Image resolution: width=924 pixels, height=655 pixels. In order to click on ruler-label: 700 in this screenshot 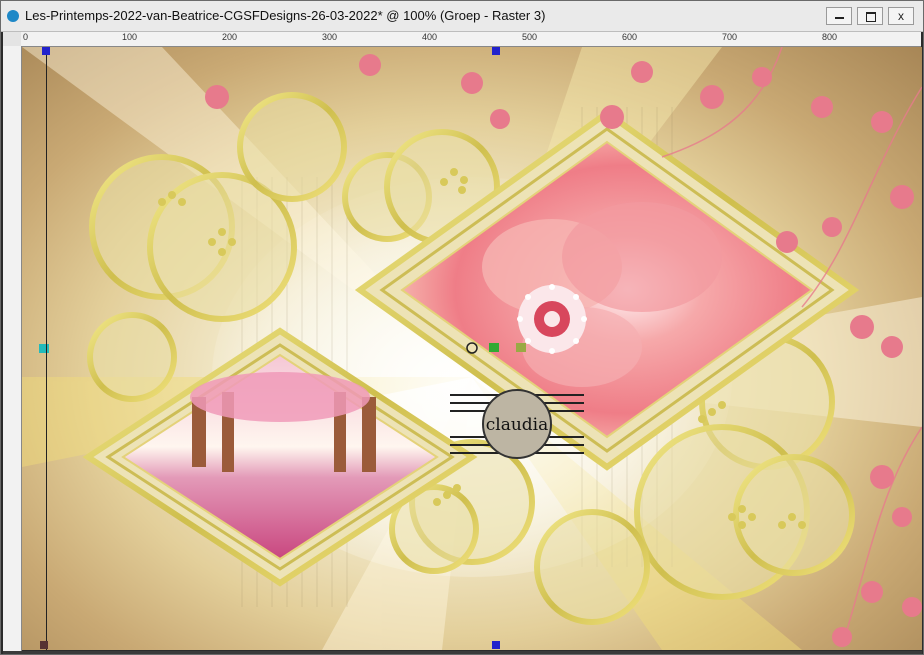, I will do `click(730, 37)`.